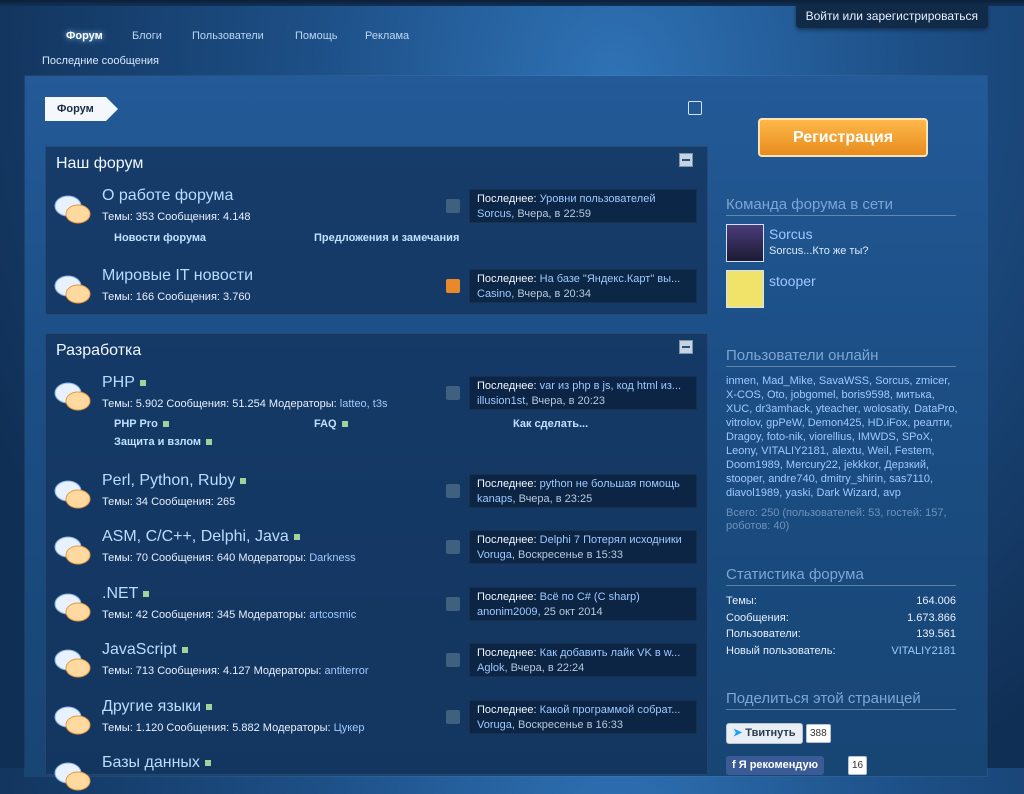 The width and height of the screenshot is (1024, 794). Describe the element at coordinates (491, 668) in the screenshot. I see `last-post-user: Aglok` at that location.